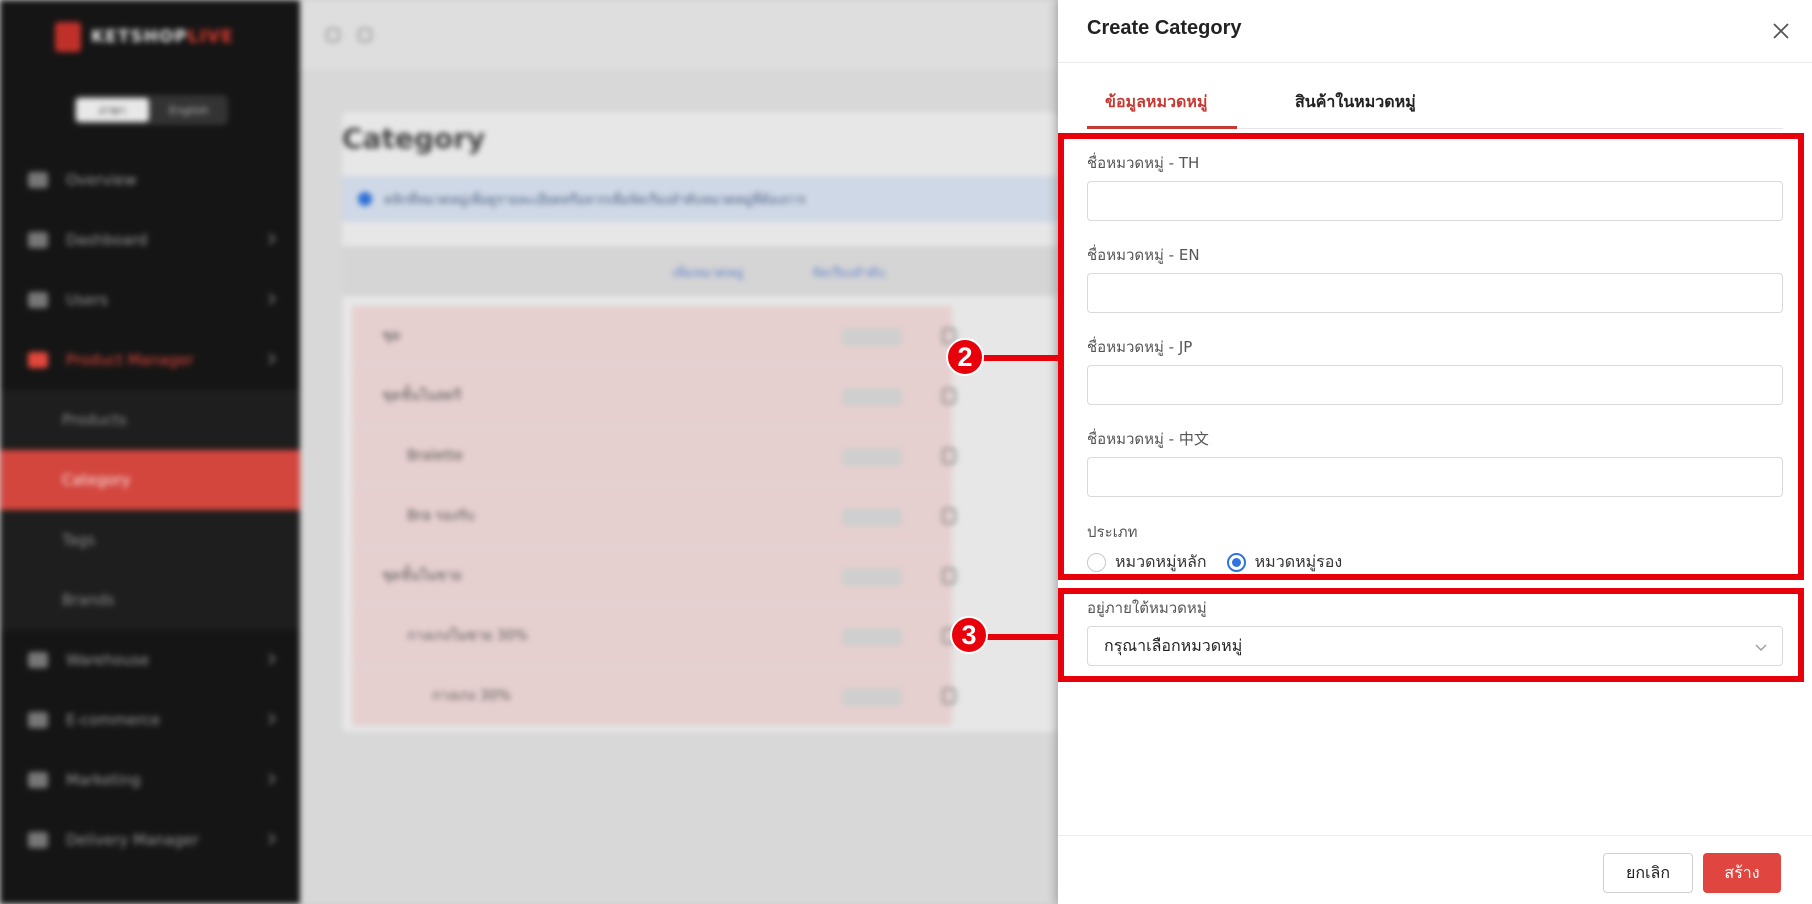 The height and width of the screenshot is (904, 1812). What do you see at coordinates (150, 780) in the screenshot?
I see `sidebar-item-marketing: Marketing` at bounding box center [150, 780].